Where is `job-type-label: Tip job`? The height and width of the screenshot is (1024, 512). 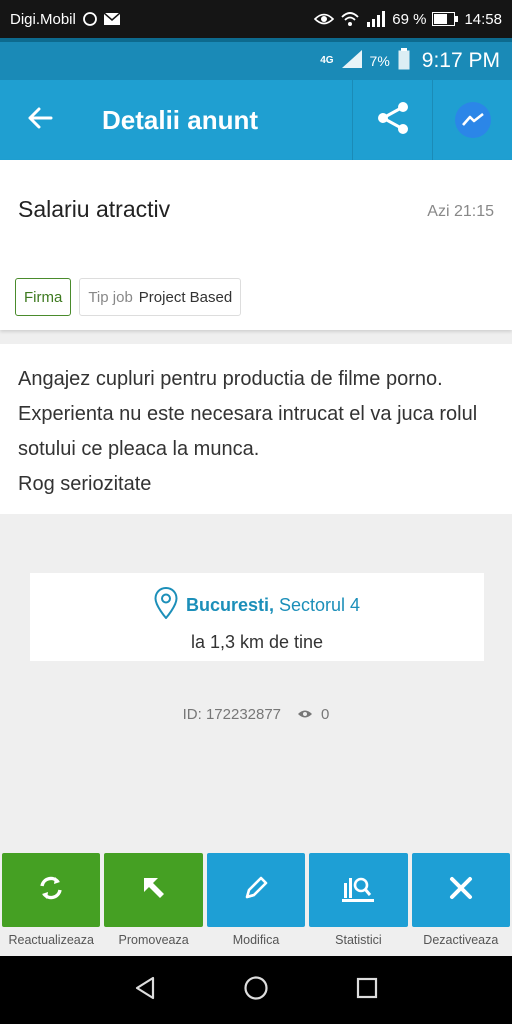 job-type-label: Tip job is located at coordinates (110, 297).